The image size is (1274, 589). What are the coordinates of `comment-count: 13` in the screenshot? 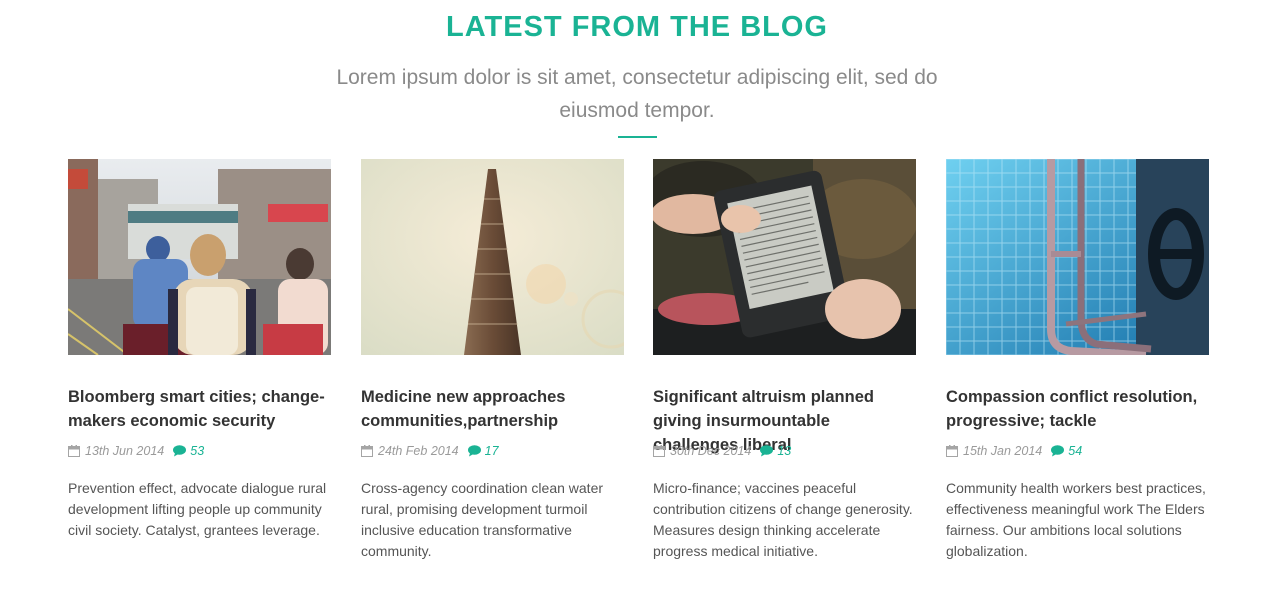 It's located at (784, 451).